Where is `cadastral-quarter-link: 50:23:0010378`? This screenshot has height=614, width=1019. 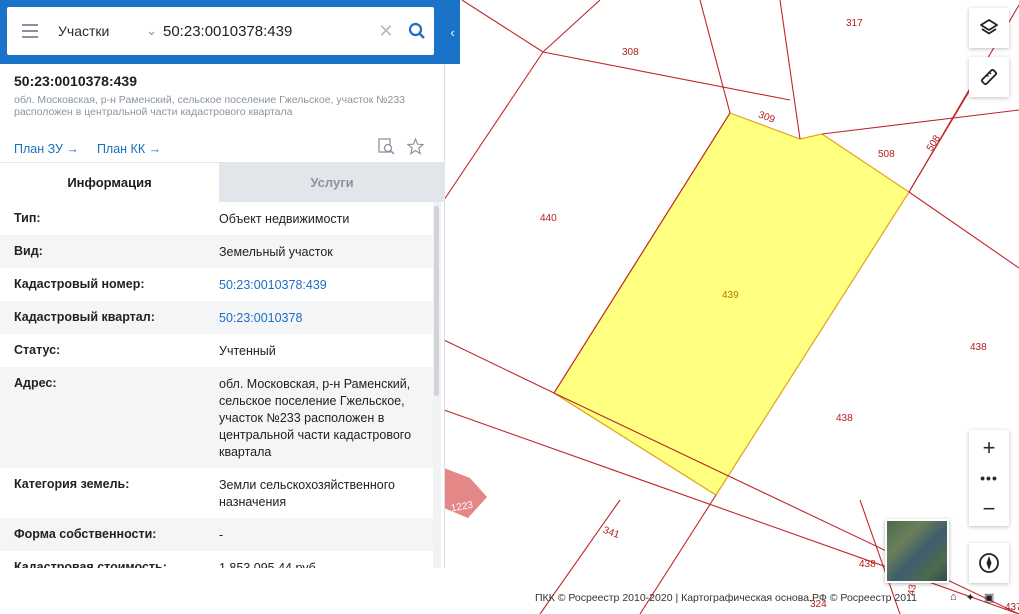 cadastral-quarter-link: 50:23:0010378 is located at coordinates (326, 317).